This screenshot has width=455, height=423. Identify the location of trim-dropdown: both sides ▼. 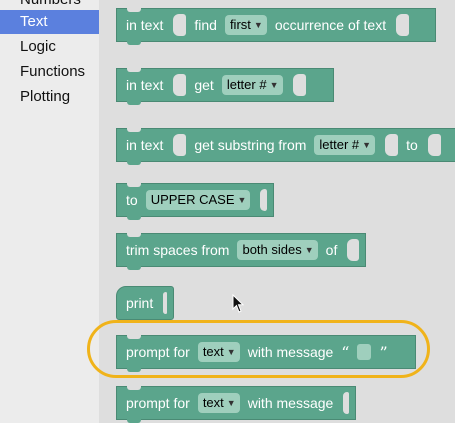
(277, 250).